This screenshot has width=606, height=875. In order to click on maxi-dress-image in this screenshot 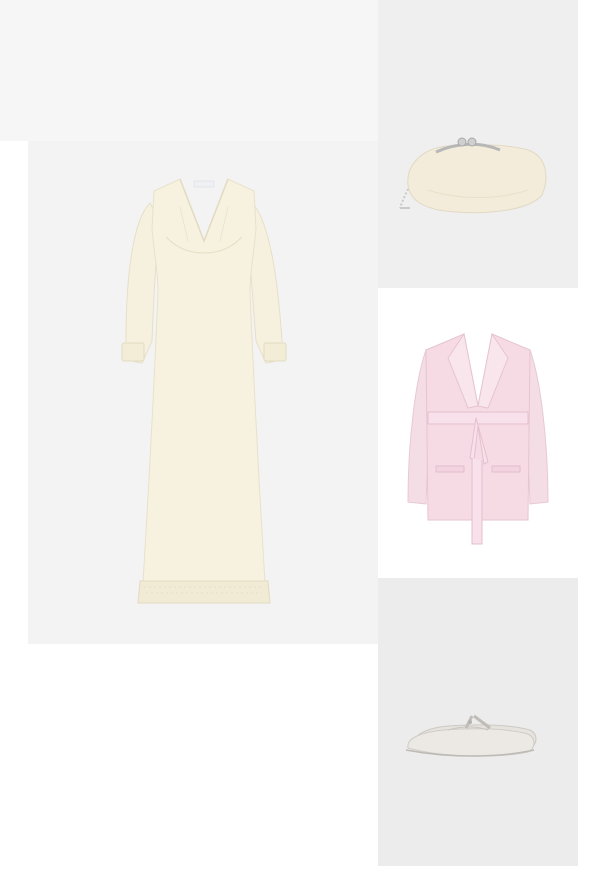, I will do `click(204, 391)`.